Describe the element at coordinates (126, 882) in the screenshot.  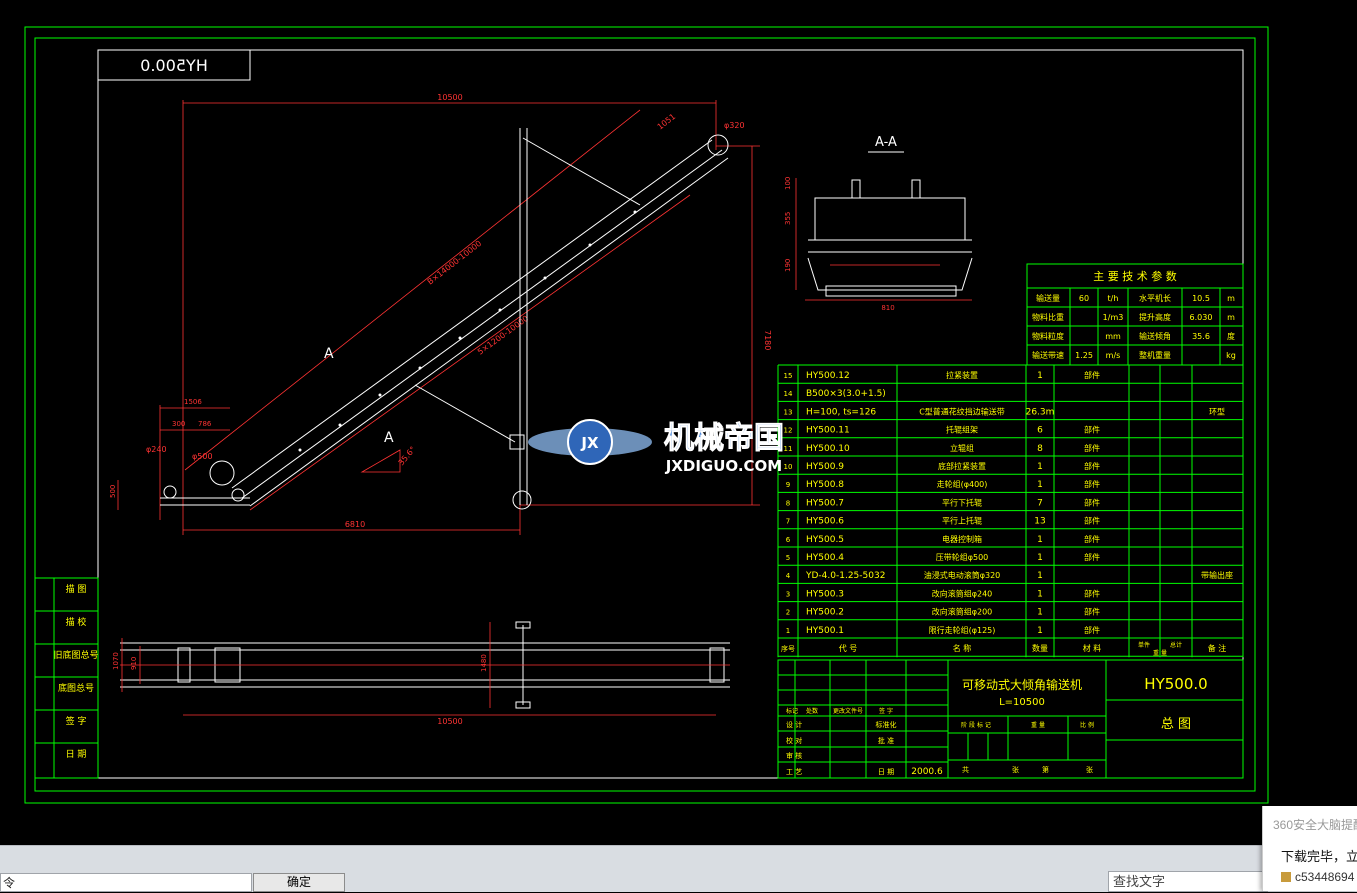
I see `command-line-field: 令` at that location.